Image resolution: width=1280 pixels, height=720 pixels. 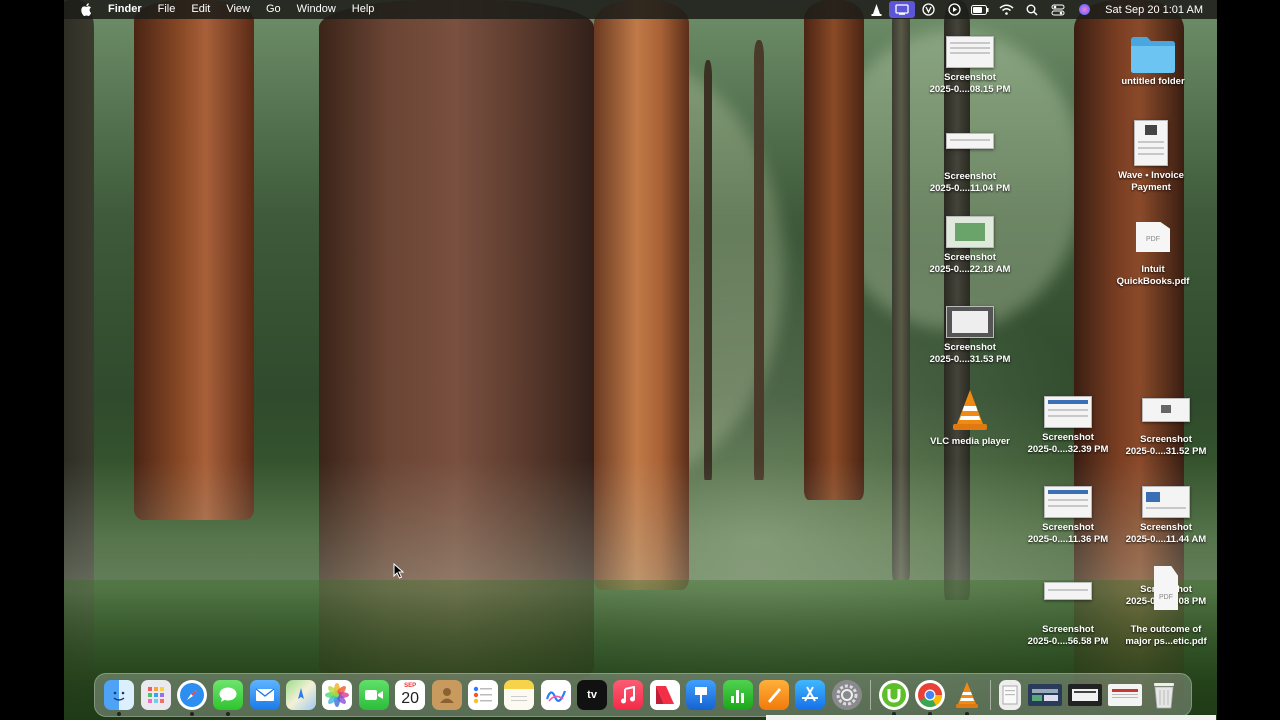 What do you see at coordinates (970, 188) in the screenshot?
I see `icon-sublabel: 2025-0....11.04 PM` at bounding box center [970, 188].